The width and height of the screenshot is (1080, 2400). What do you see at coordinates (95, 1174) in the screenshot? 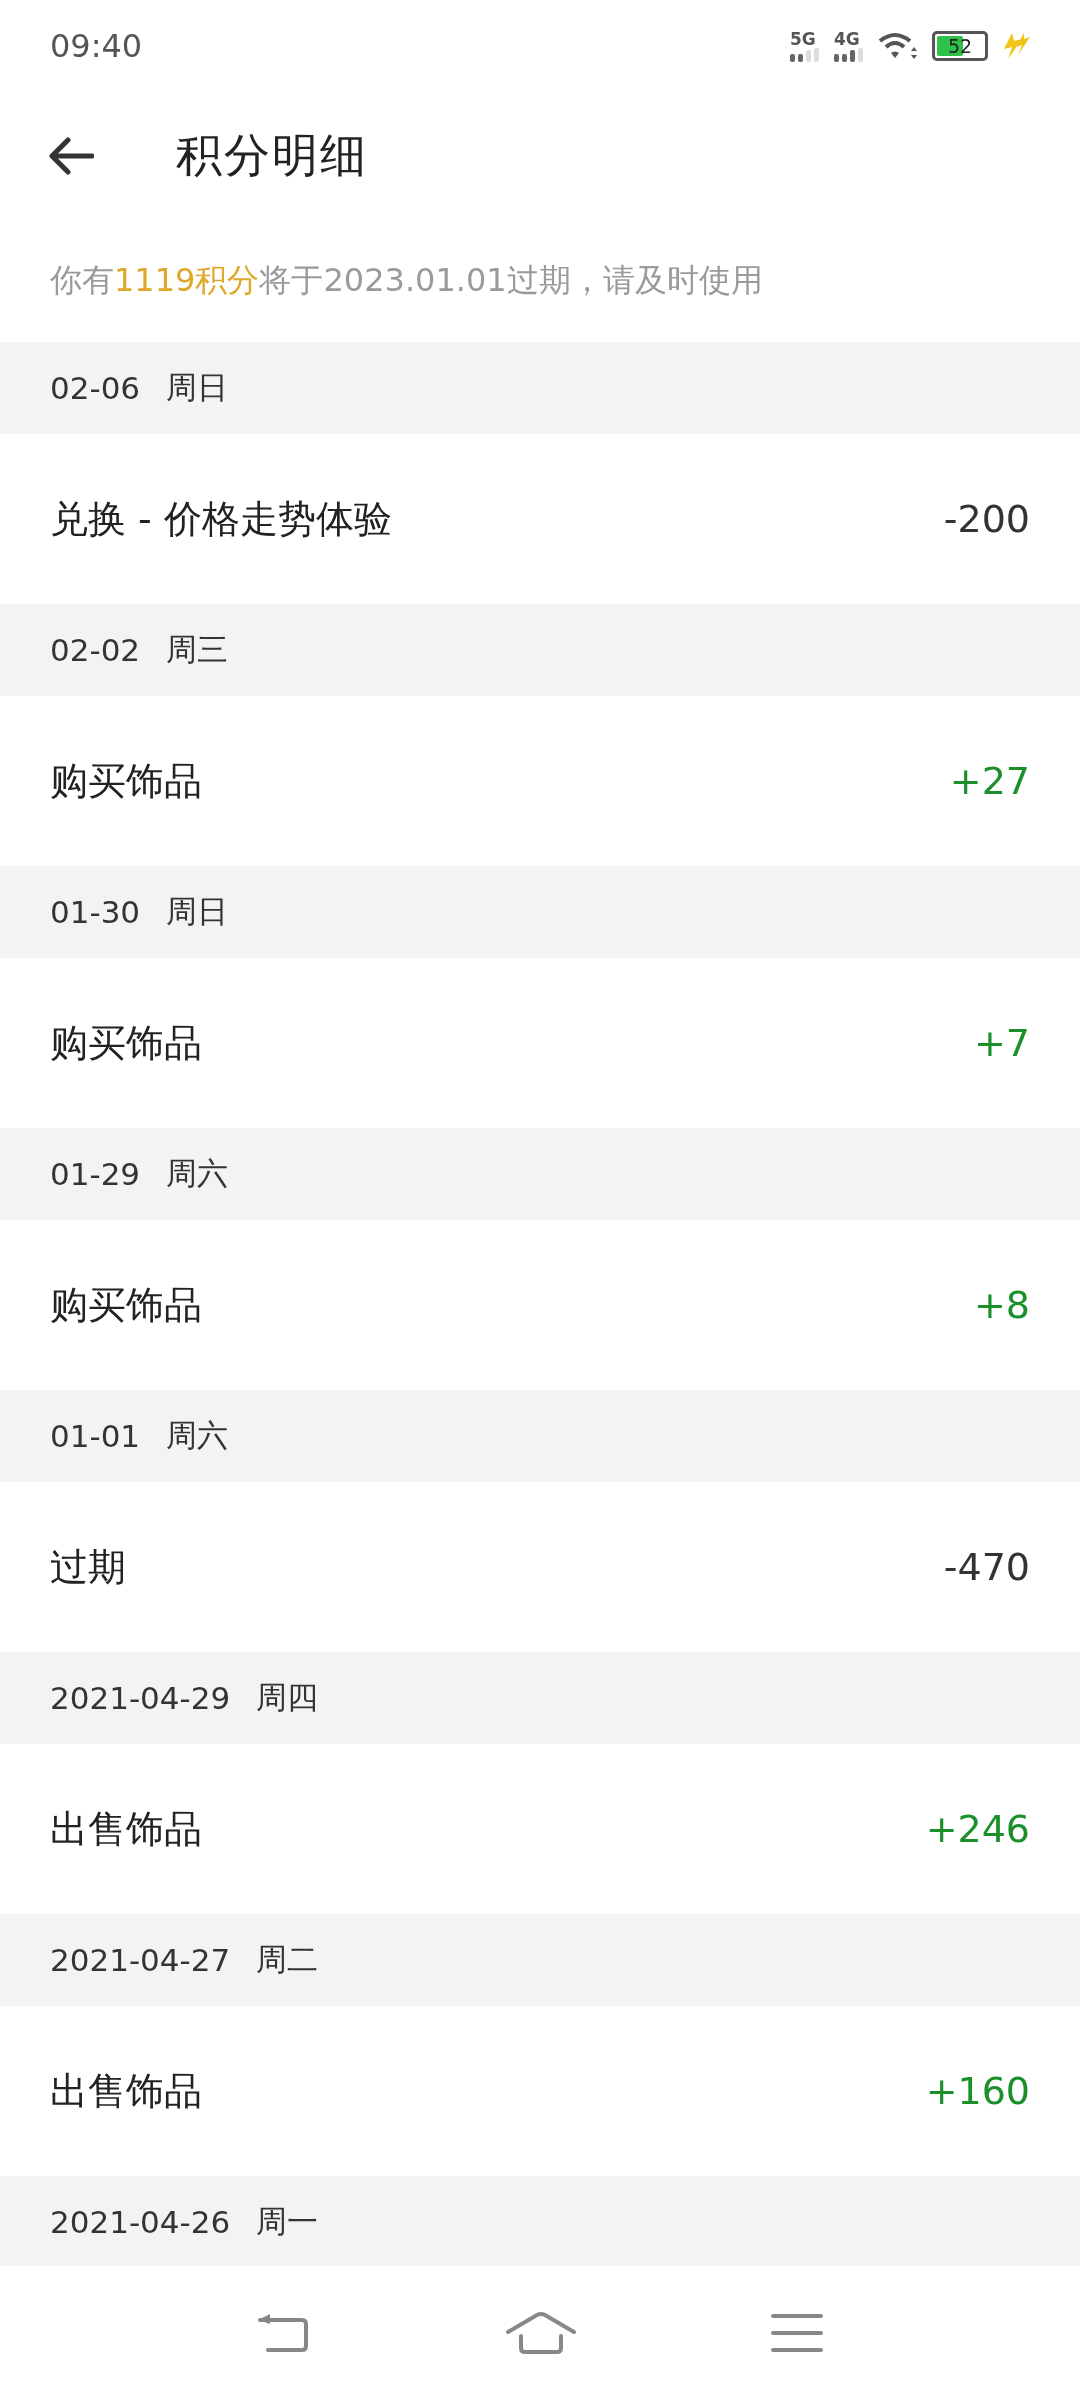
I see `date-label: 01-29` at bounding box center [95, 1174].